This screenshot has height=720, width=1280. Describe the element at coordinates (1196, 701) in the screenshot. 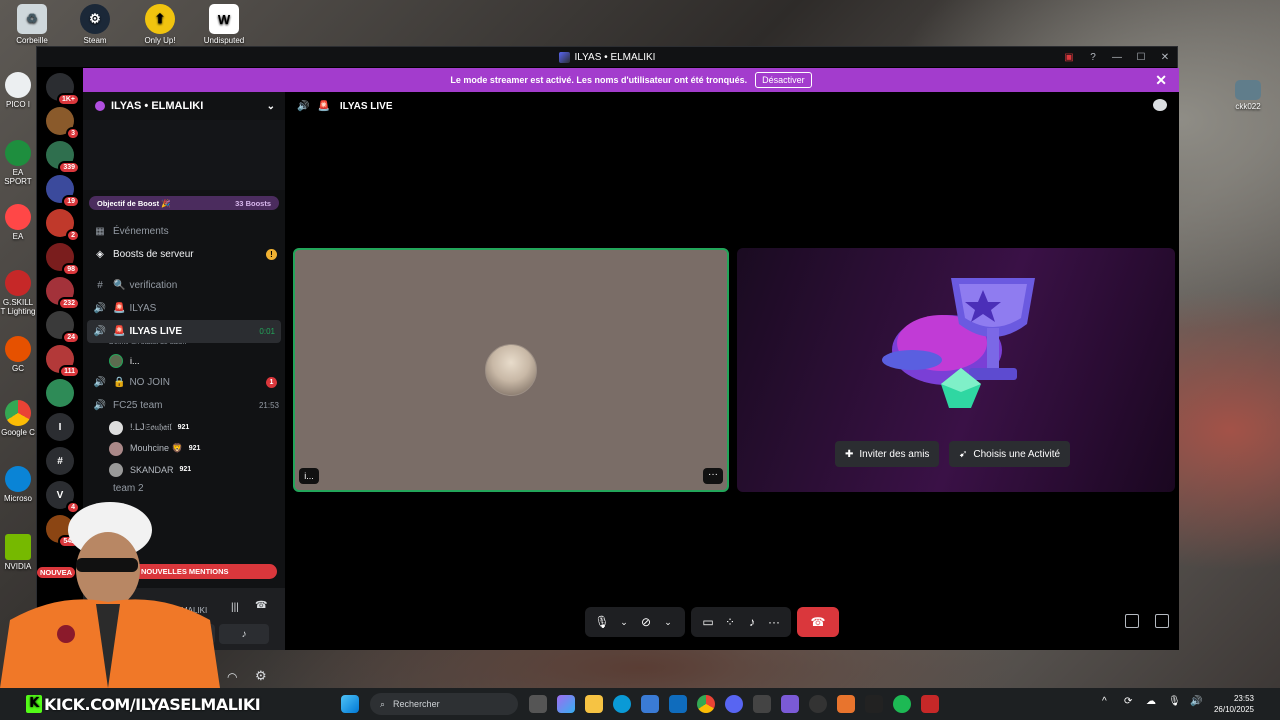

I see `tray-volume-icon: 🔊` at that location.